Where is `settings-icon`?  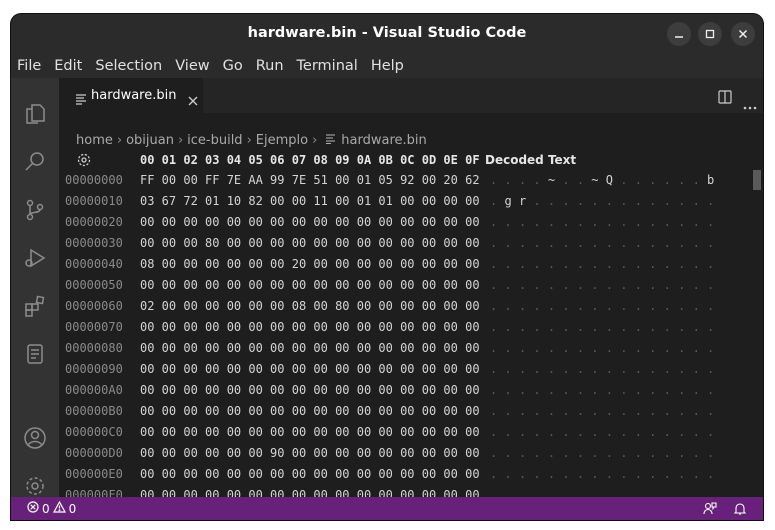 settings-icon is located at coordinates (35, 486).